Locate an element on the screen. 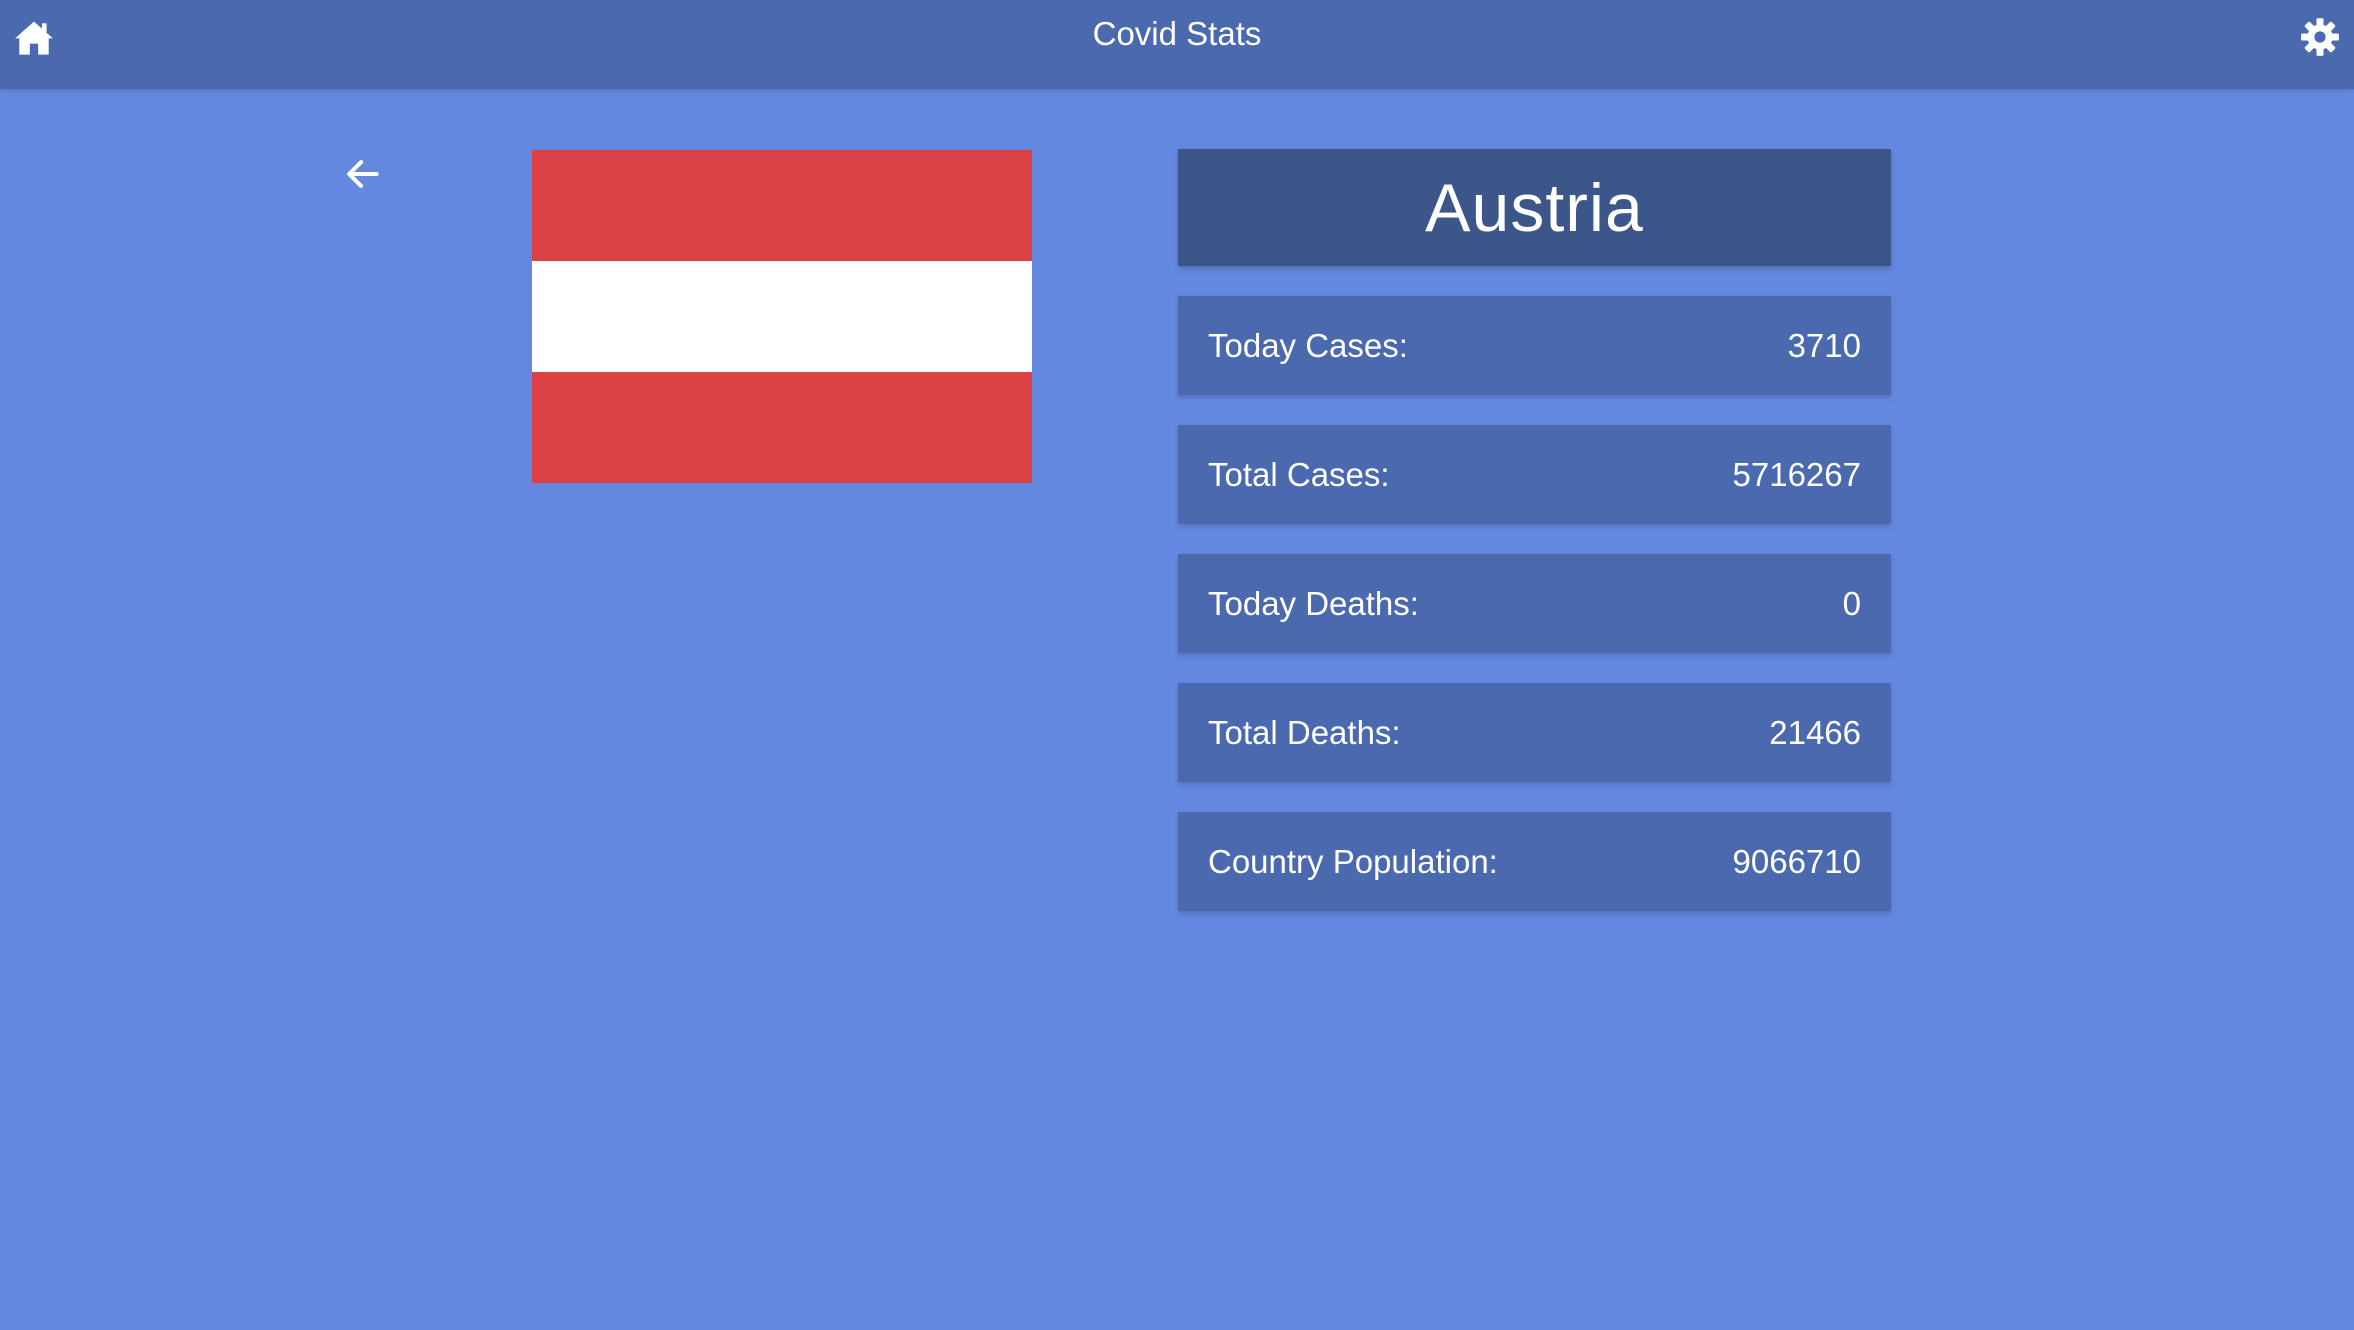 The image size is (2354, 1330). back-button is located at coordinates (362, 174).